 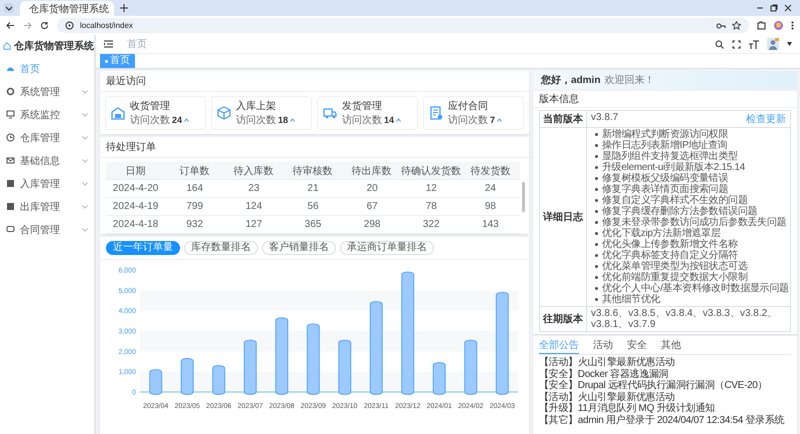 What do you see at coordinates (194, 224) in the screenshot?
I see `table-cell-text: 932` at bounding box center [194, 224].